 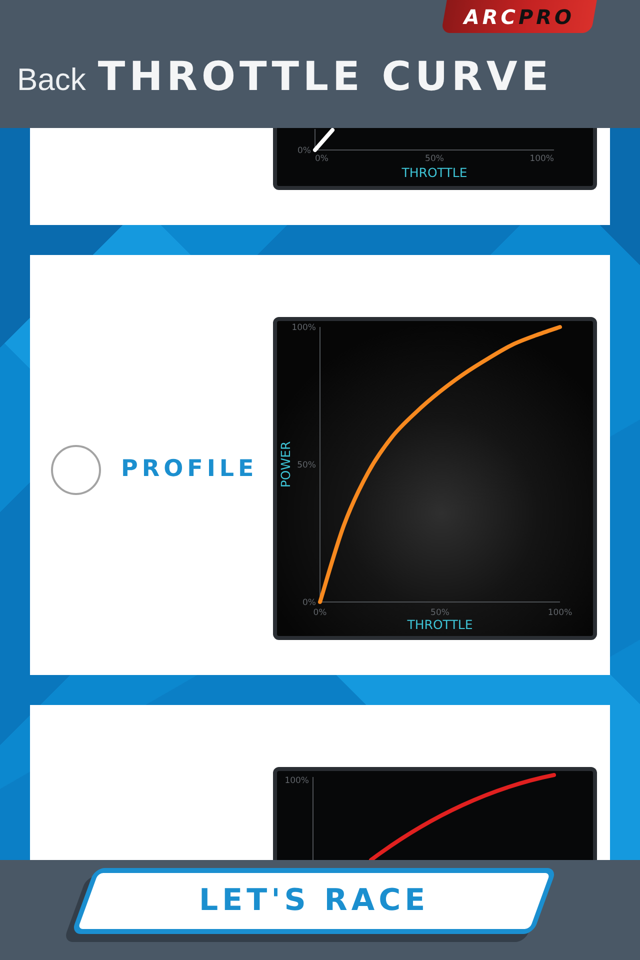 What do you see at coordinates (51, 80) in the screenshot?
I see `back-button: Back` at bounding box center [51, 80].